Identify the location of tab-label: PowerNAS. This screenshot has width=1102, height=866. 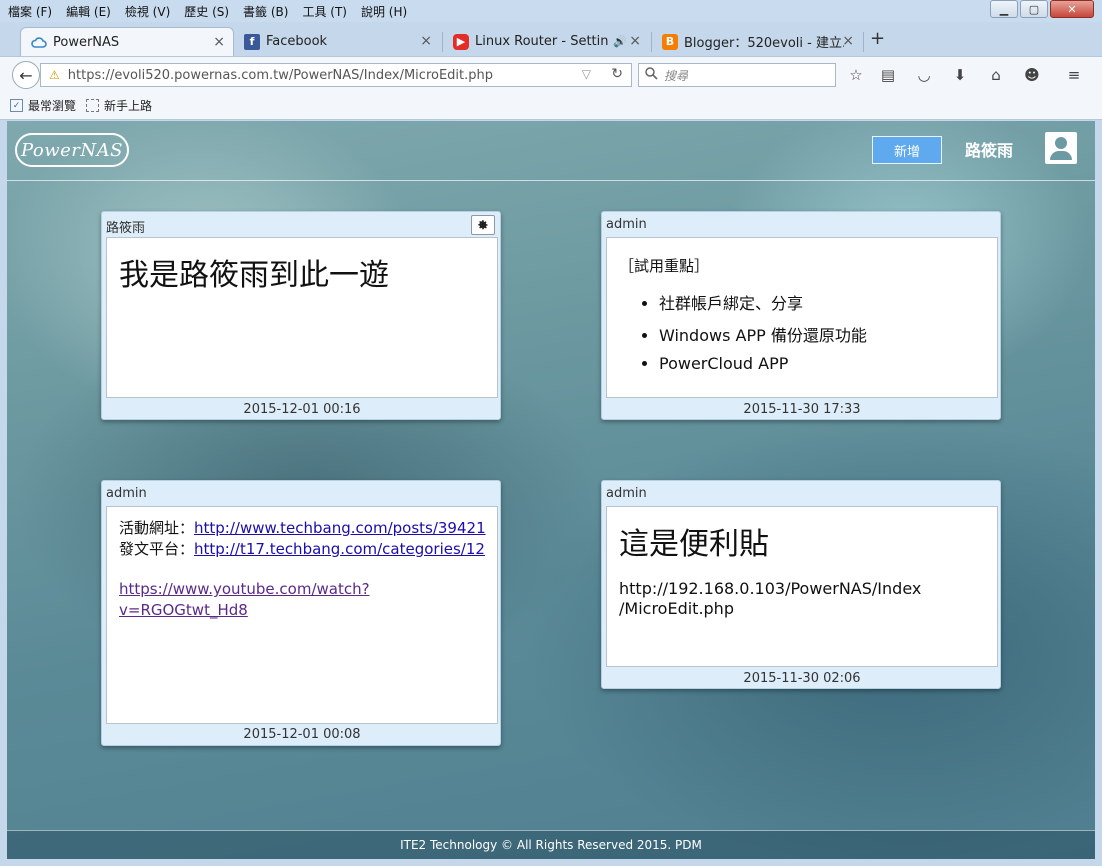
(86, 42).